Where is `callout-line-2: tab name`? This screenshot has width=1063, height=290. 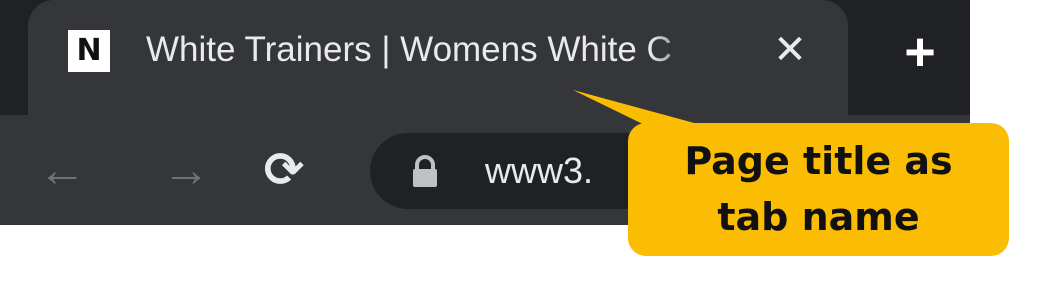
callout-line-2: tab name is located at coordinates (818, 217).